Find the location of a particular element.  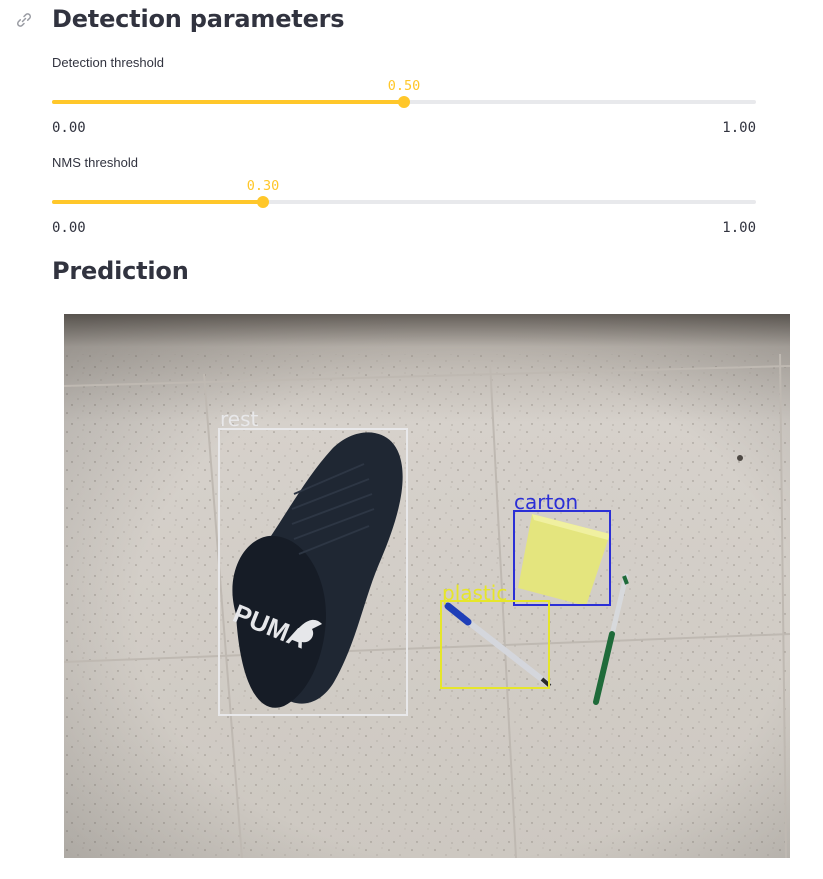

slider-value: 0.30 is located at coordinates (263, 186).